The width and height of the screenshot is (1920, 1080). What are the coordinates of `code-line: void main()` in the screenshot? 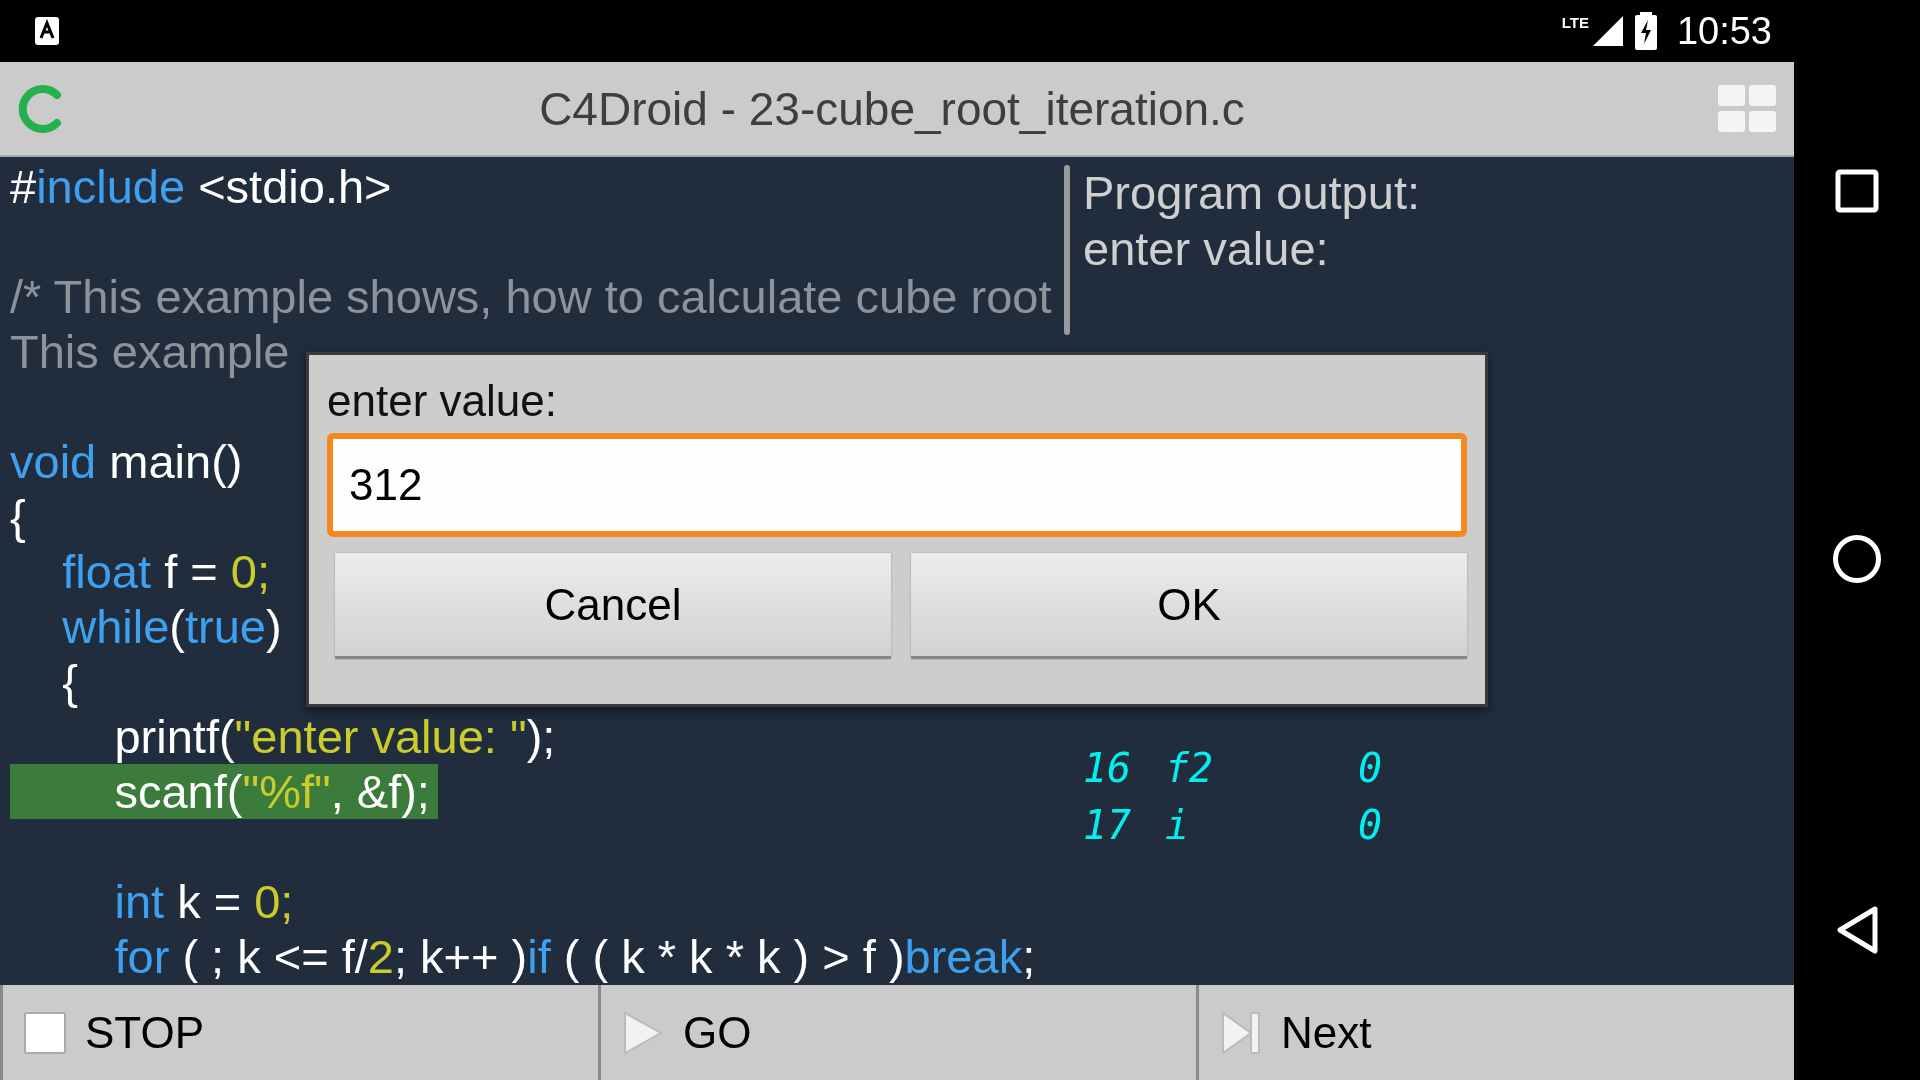 It's located at (126, 461).